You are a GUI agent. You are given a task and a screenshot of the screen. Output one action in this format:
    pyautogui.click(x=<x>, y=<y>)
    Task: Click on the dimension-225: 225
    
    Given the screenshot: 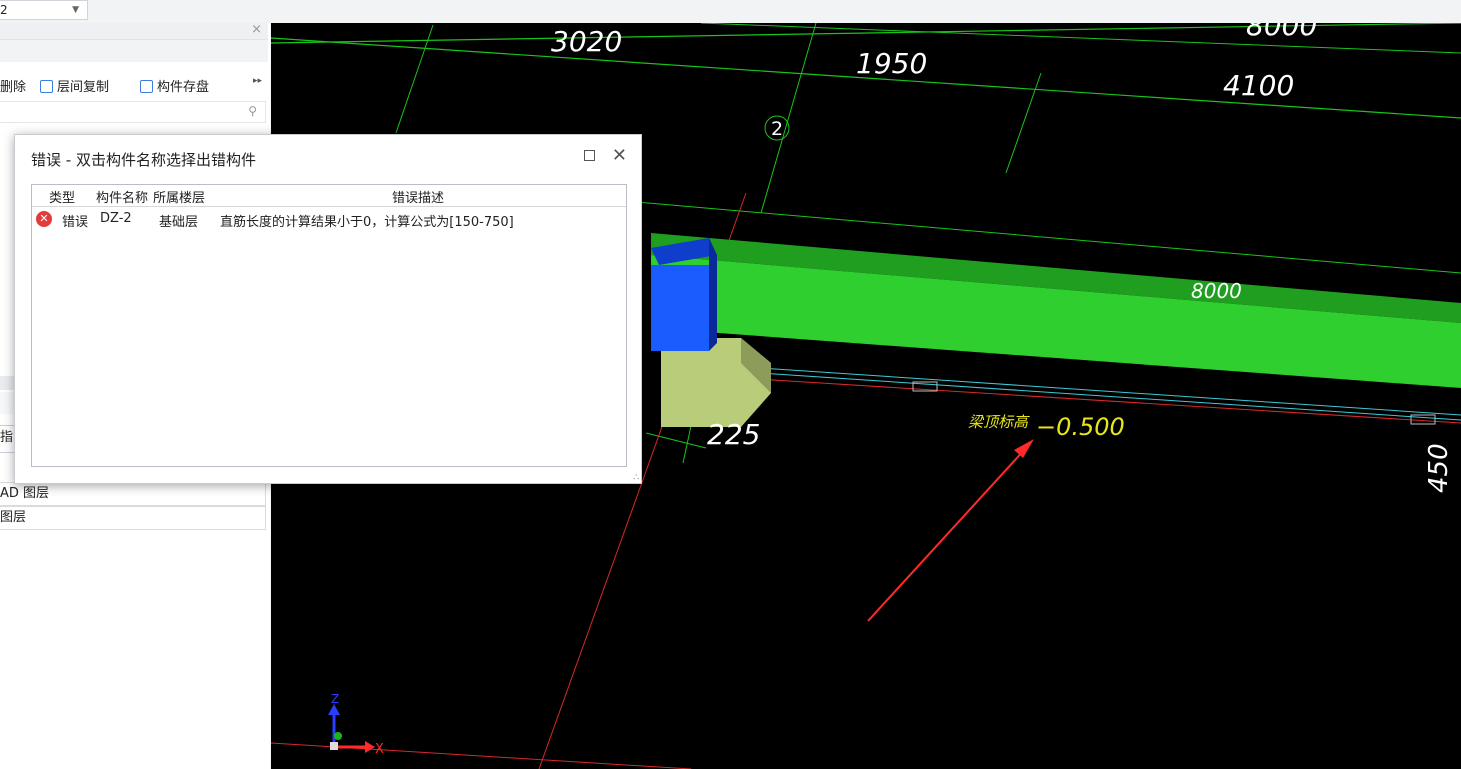 What is the action you would take?
    pyautogui.click(x=733, y=434)
    